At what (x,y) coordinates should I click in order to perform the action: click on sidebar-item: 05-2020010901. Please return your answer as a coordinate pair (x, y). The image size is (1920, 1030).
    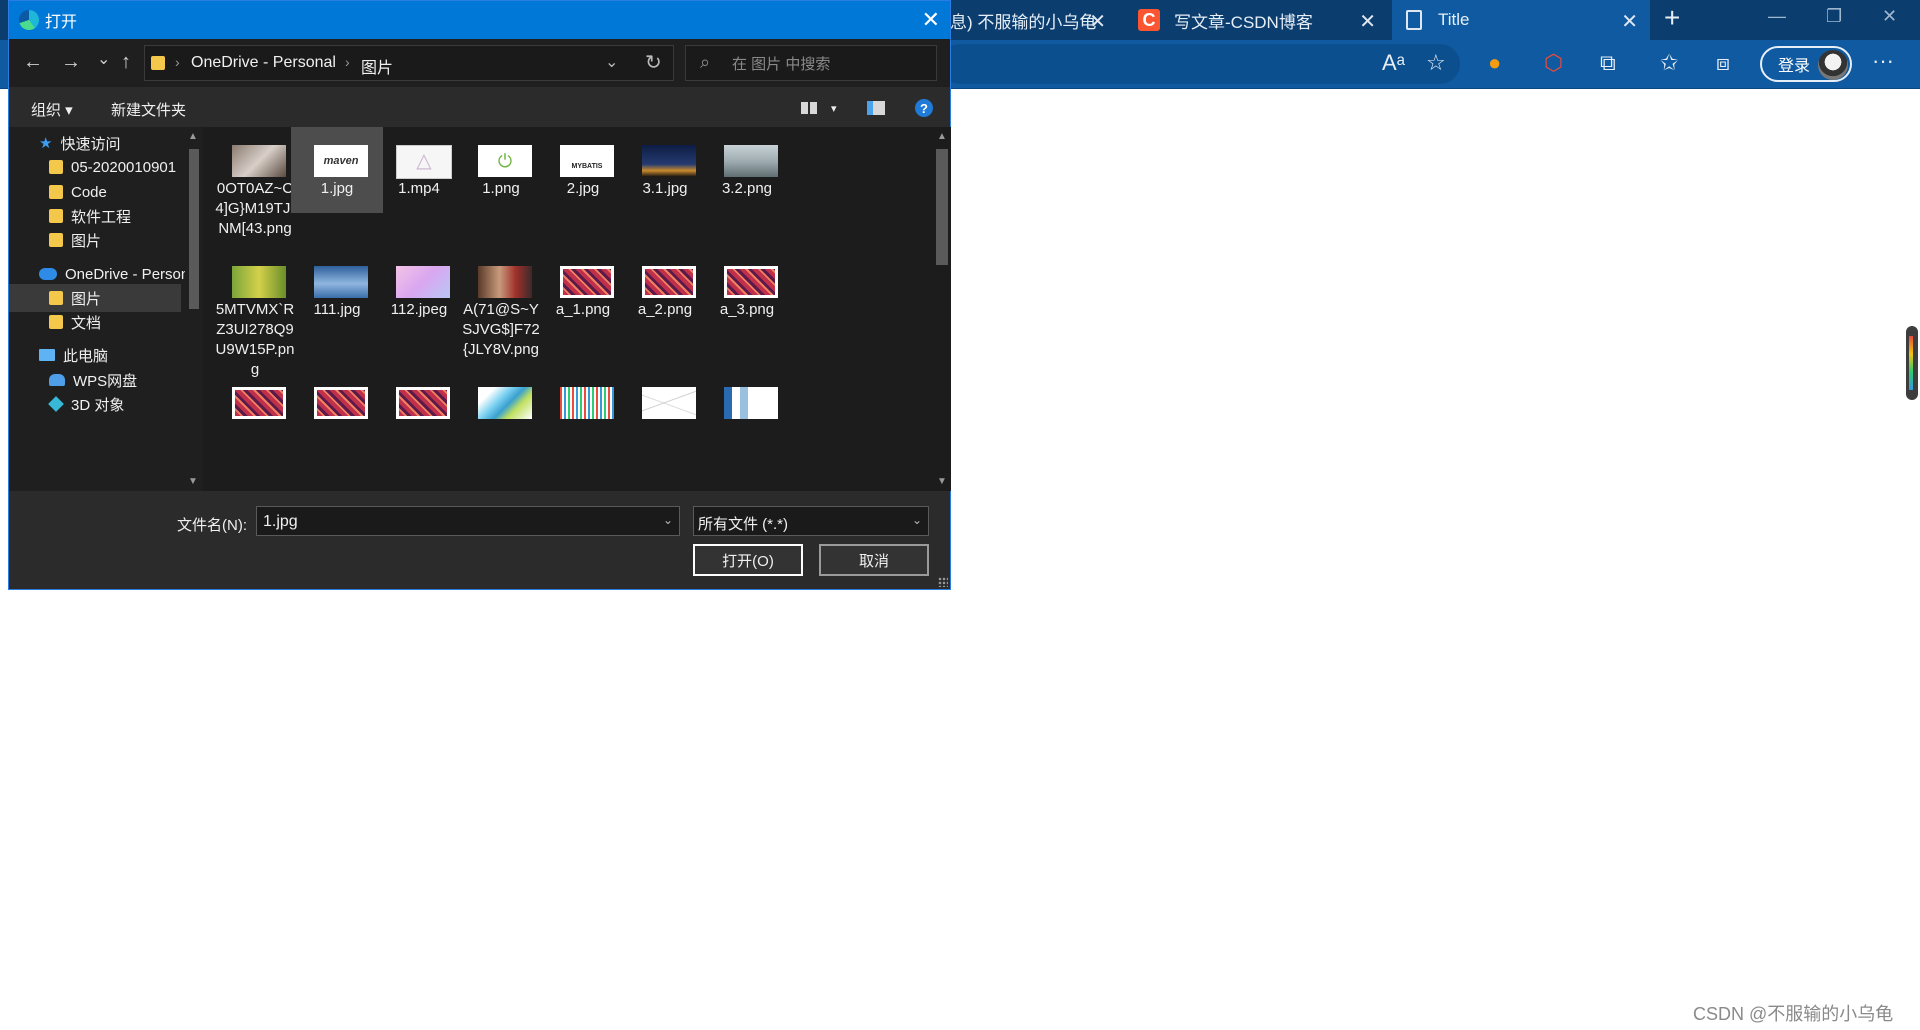
    Looking at the image, I should click on (95, 167).